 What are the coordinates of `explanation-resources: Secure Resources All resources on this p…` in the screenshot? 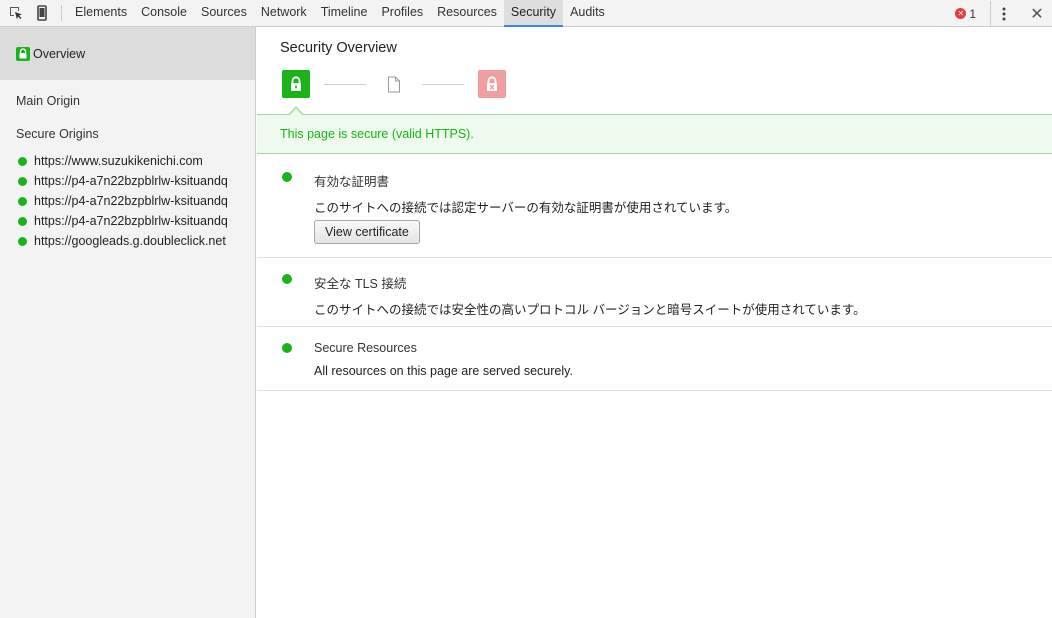 It's located at (654, 359).